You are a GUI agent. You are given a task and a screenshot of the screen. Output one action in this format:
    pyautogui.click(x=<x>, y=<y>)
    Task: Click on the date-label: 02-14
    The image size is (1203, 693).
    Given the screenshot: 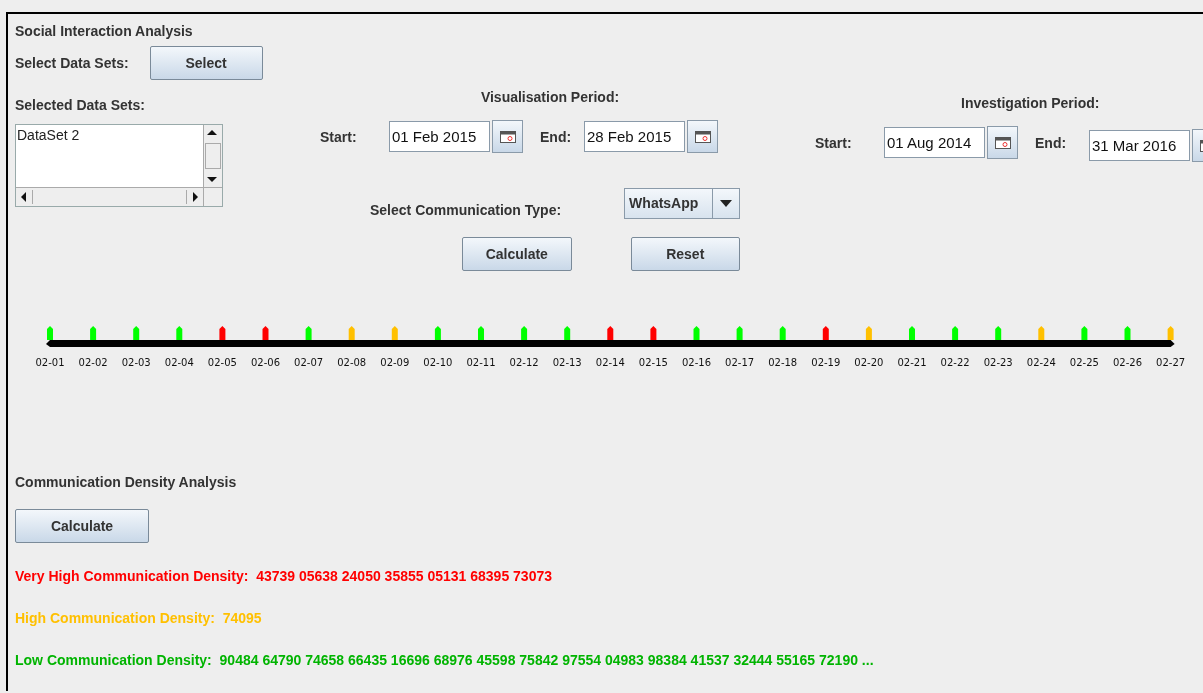 What is the action you would take?
    pyautogui.click(x=610, y=362)
    